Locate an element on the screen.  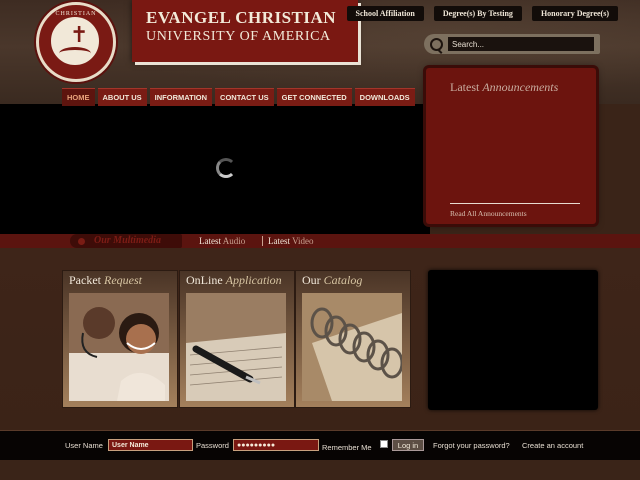
tab-latest-audio-accent: Audio is located at coordinates (234, 241).